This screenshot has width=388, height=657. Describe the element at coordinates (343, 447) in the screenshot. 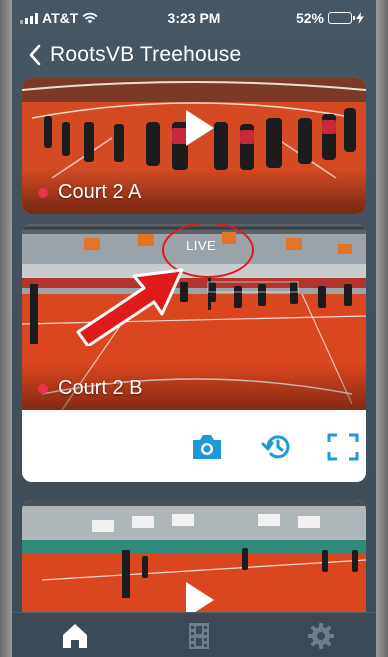

I see `fullscreen-icon` at that location.